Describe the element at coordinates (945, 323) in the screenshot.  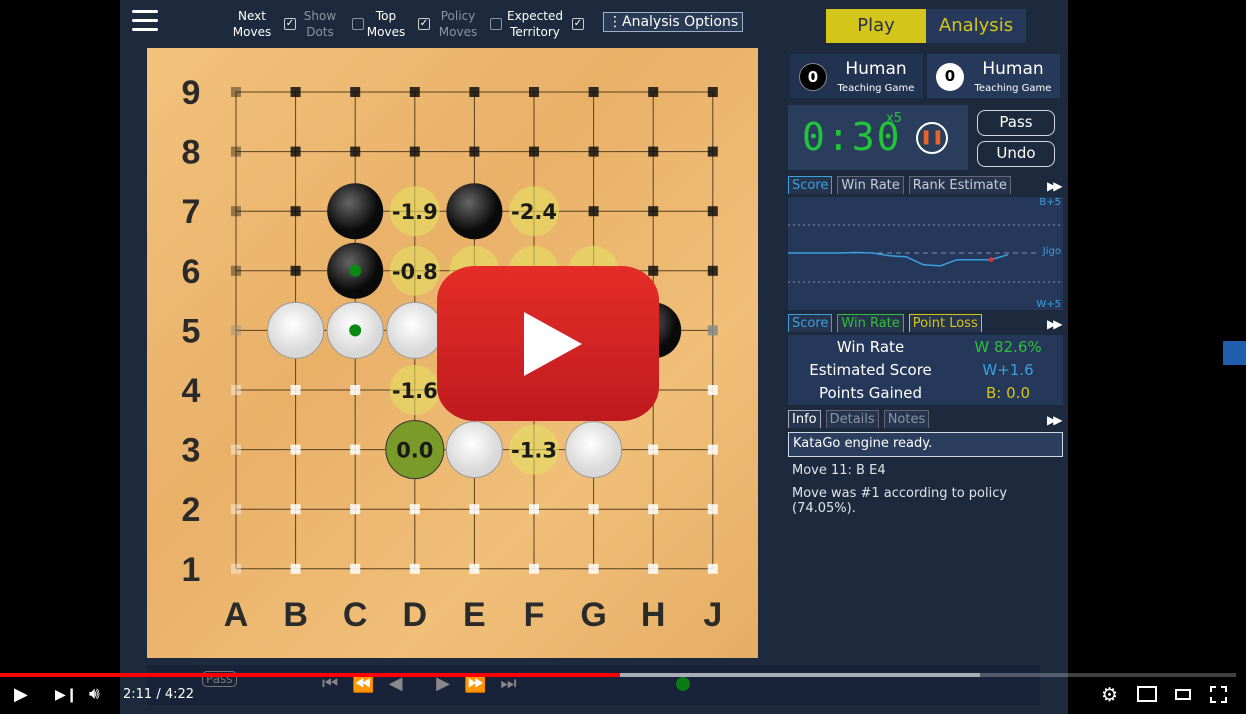
I see `tab-point-loss: Point Loss` at that location.